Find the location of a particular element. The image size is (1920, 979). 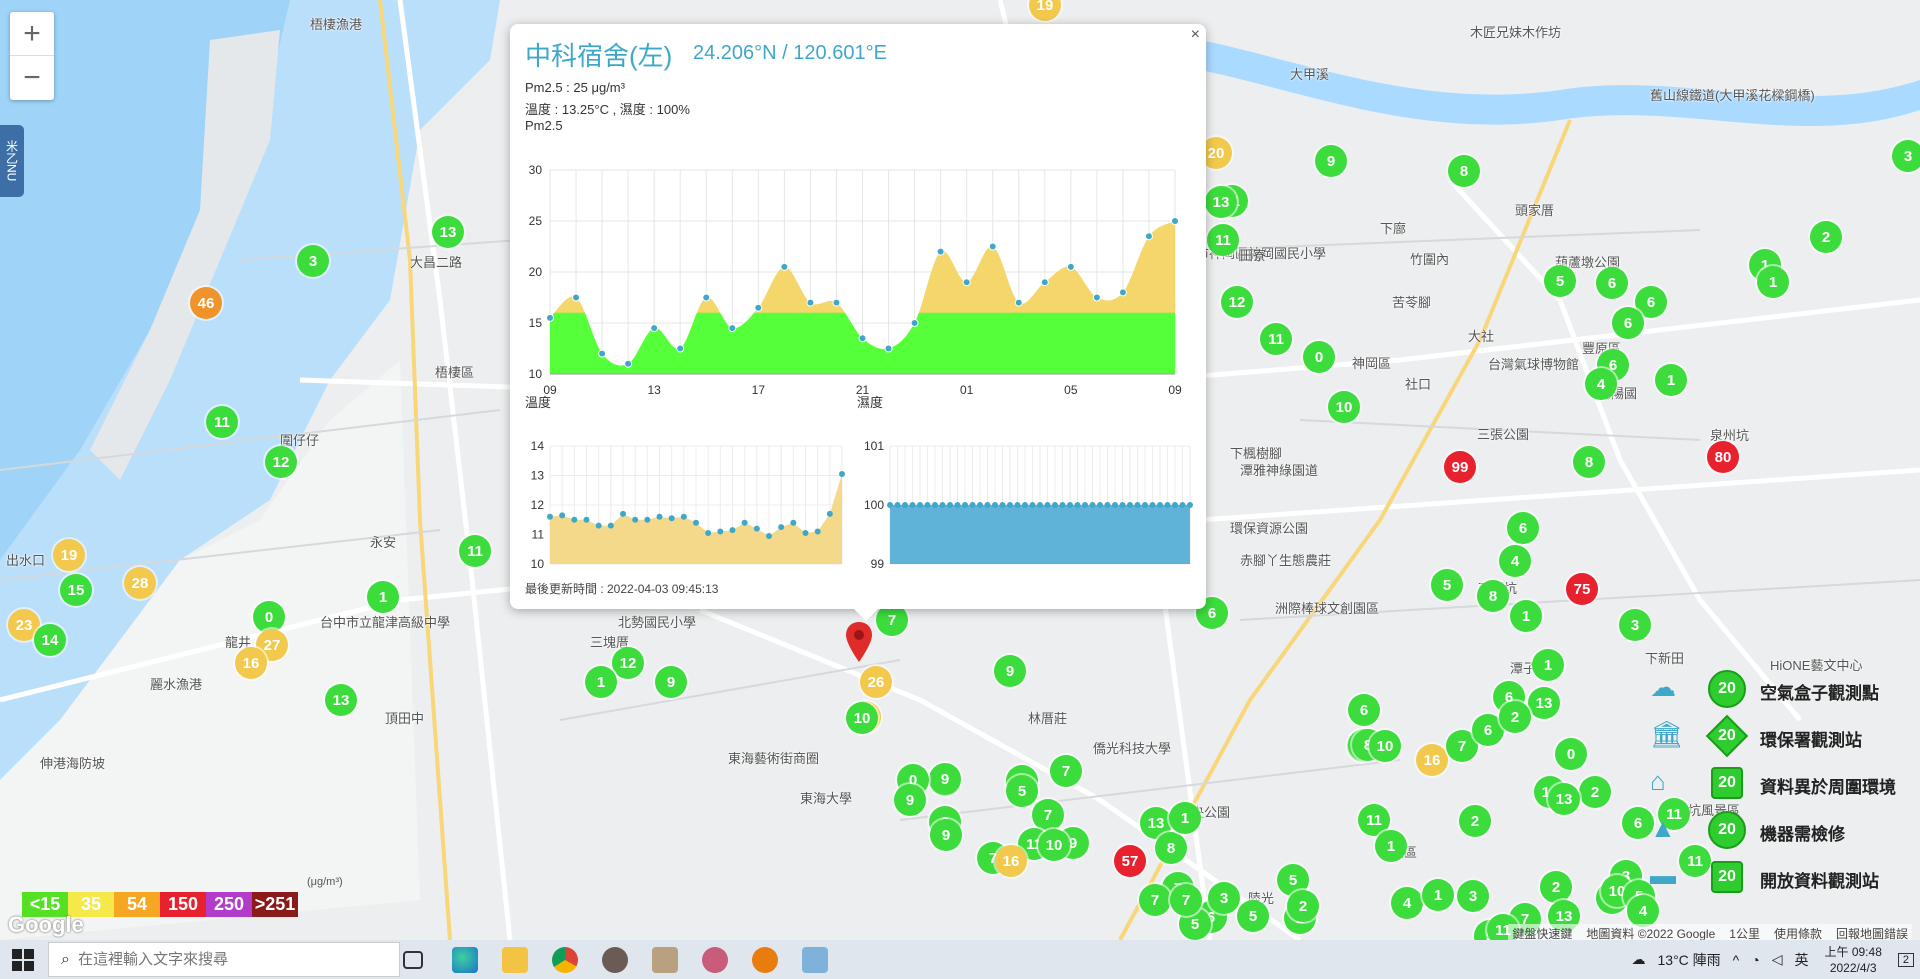

google-logo: Google is located at coordinates (46, 925).